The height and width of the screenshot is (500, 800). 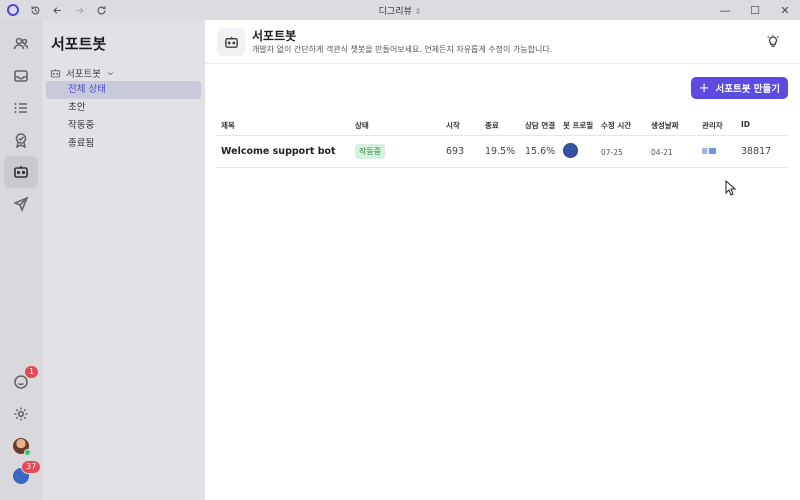 What do you see at coordinates (22, 381) in the screenshot?
I see `rail-notifications: 1` at bounding box center [22, 381].